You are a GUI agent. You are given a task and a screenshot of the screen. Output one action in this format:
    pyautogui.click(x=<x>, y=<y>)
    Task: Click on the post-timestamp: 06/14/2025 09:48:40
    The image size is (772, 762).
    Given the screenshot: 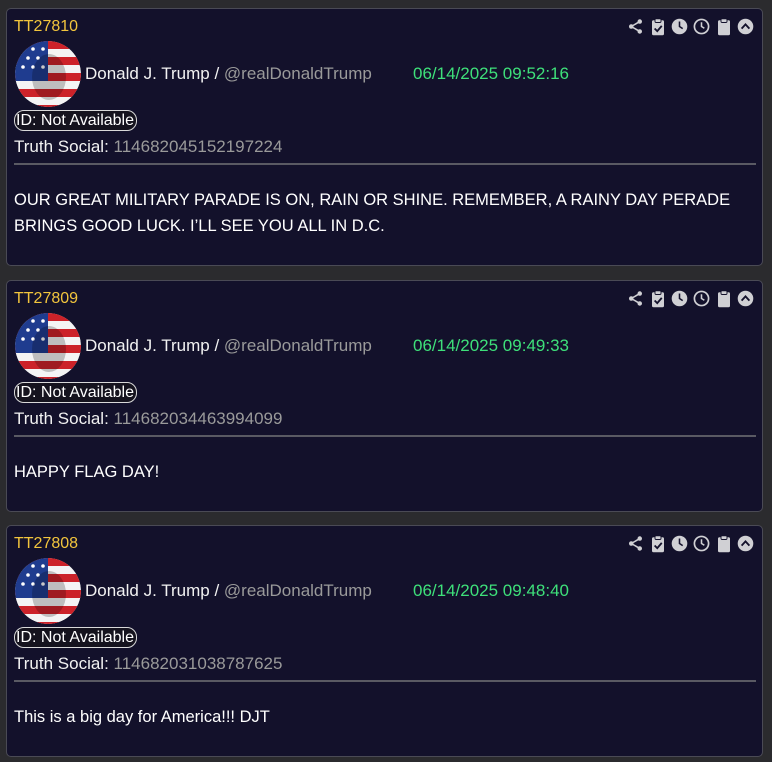 What is the action you would take?
    pyautogui.click(x=491, y=590)
    